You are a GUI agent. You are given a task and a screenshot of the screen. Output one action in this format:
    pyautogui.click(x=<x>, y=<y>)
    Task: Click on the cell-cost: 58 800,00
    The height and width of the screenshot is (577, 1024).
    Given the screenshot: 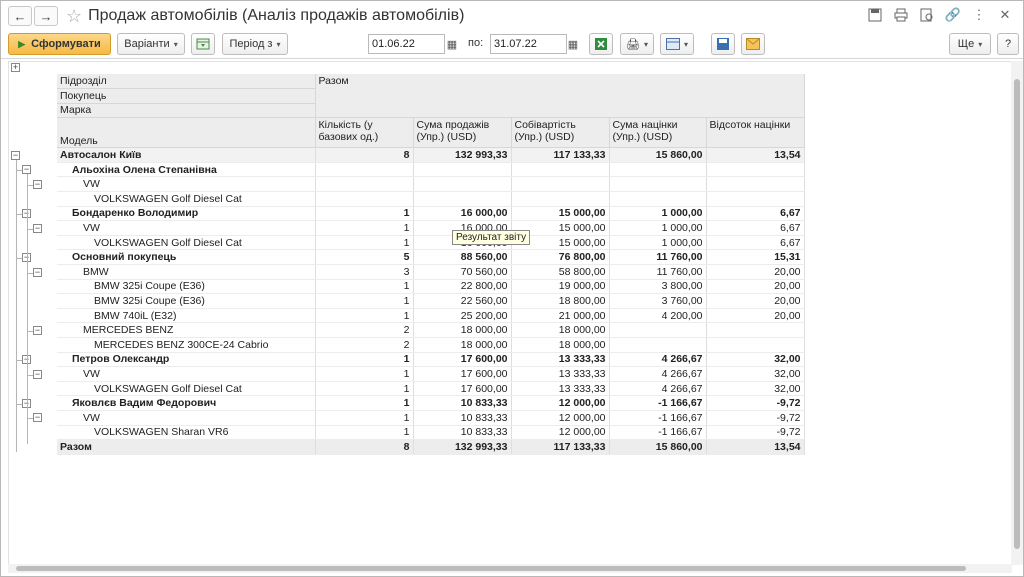 What is the action you would take?
    pyautogui.click(x=560, y=272)
    